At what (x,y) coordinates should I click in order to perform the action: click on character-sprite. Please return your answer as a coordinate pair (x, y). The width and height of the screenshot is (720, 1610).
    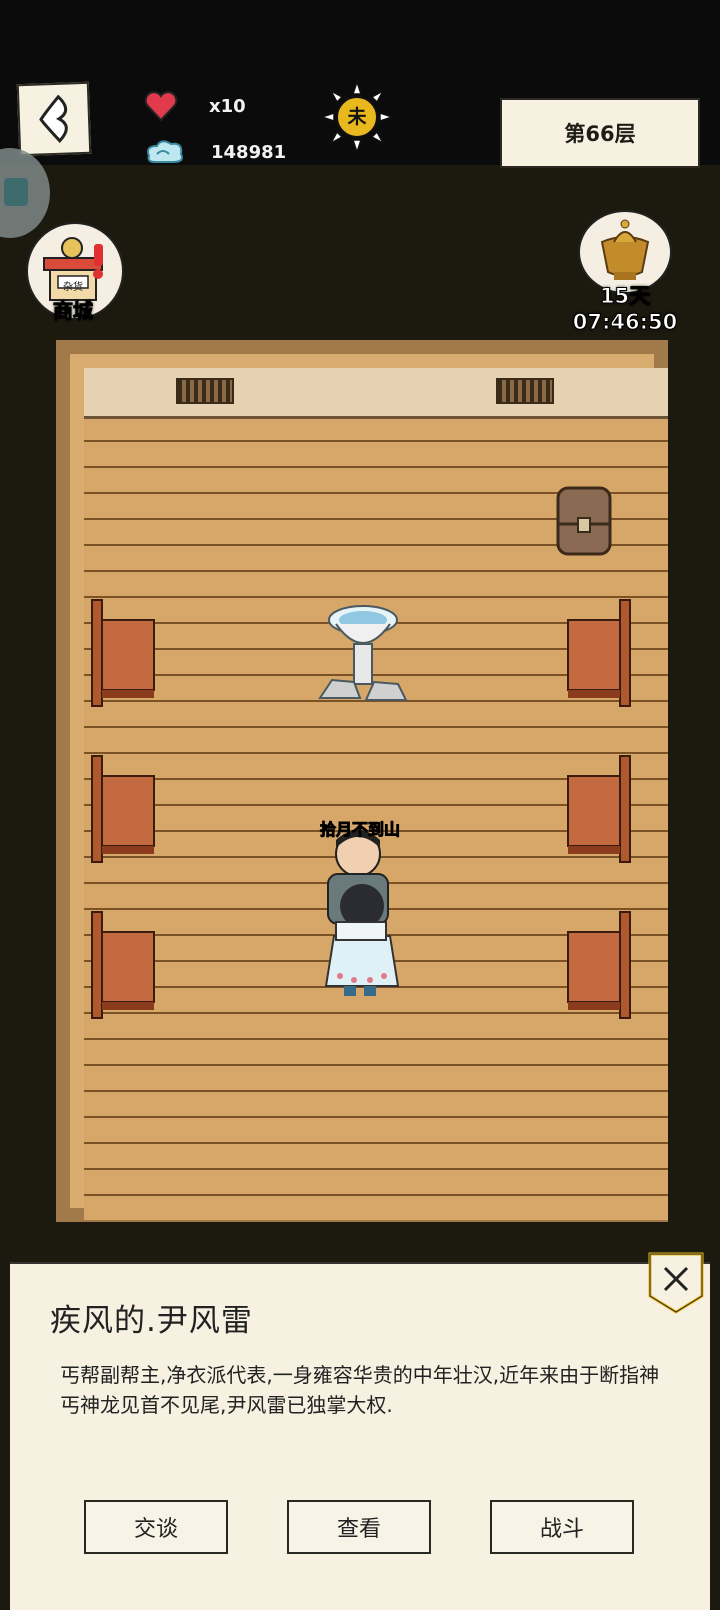
    Looking at the image, I should click on (362, 913).